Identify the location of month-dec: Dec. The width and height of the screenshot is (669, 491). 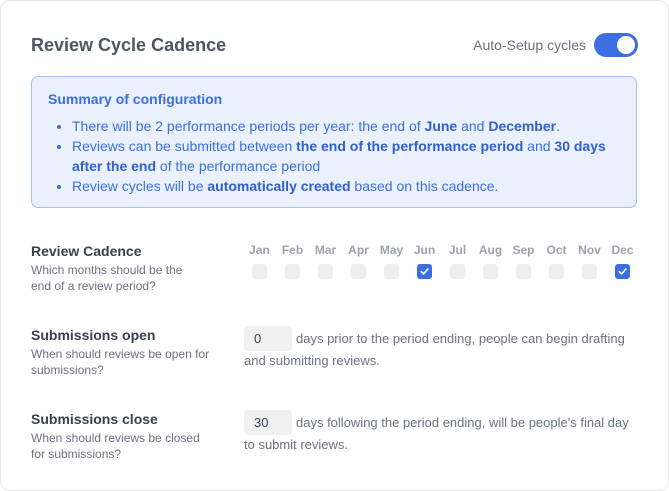
(622, 261).